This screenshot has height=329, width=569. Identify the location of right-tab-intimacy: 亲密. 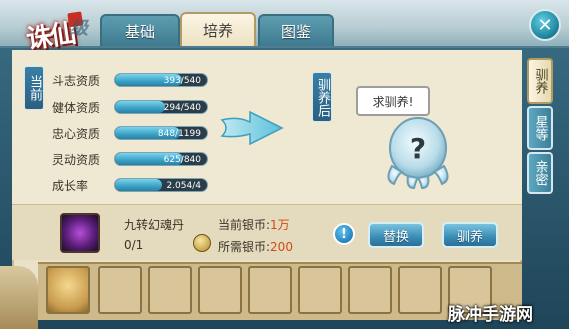
(540, 173).